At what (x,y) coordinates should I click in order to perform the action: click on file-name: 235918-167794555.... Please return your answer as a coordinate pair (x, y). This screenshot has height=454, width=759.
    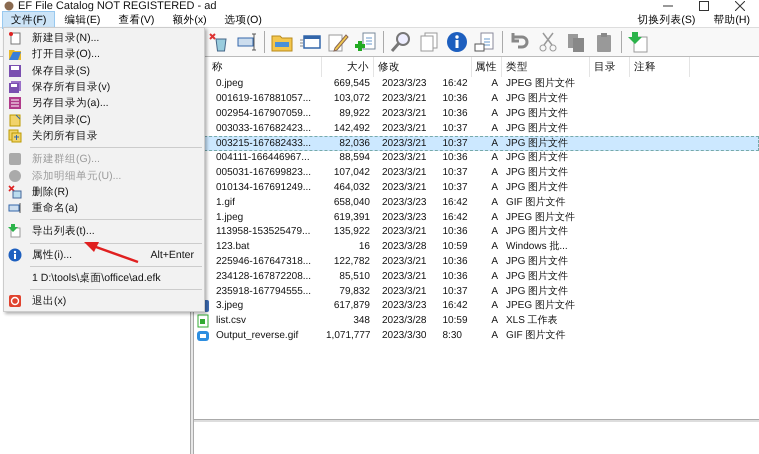
    Looking at the image, I should click on (263, 291).